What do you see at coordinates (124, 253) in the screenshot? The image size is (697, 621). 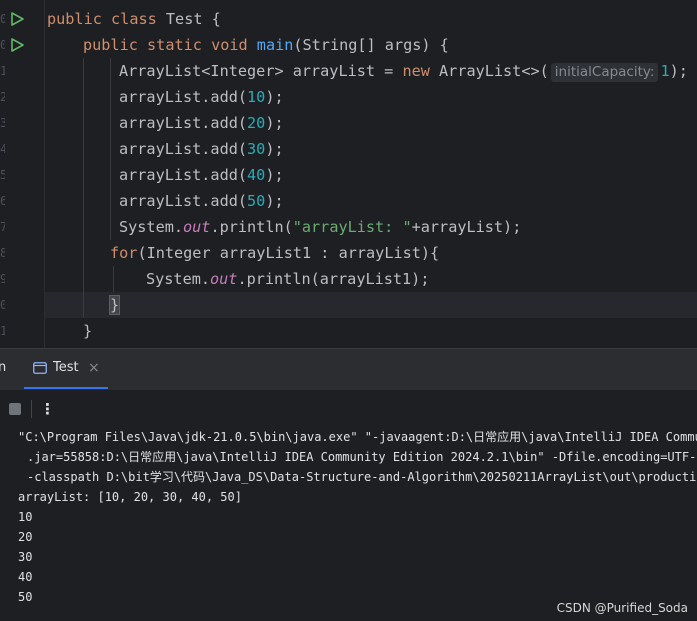 I see `keyword: for` at bounding box center [124, 253].